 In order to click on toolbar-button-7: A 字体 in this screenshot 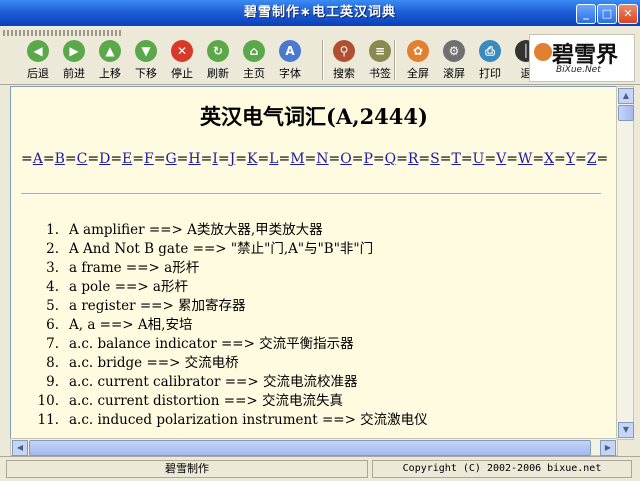, I will do `click(290, 60)`.